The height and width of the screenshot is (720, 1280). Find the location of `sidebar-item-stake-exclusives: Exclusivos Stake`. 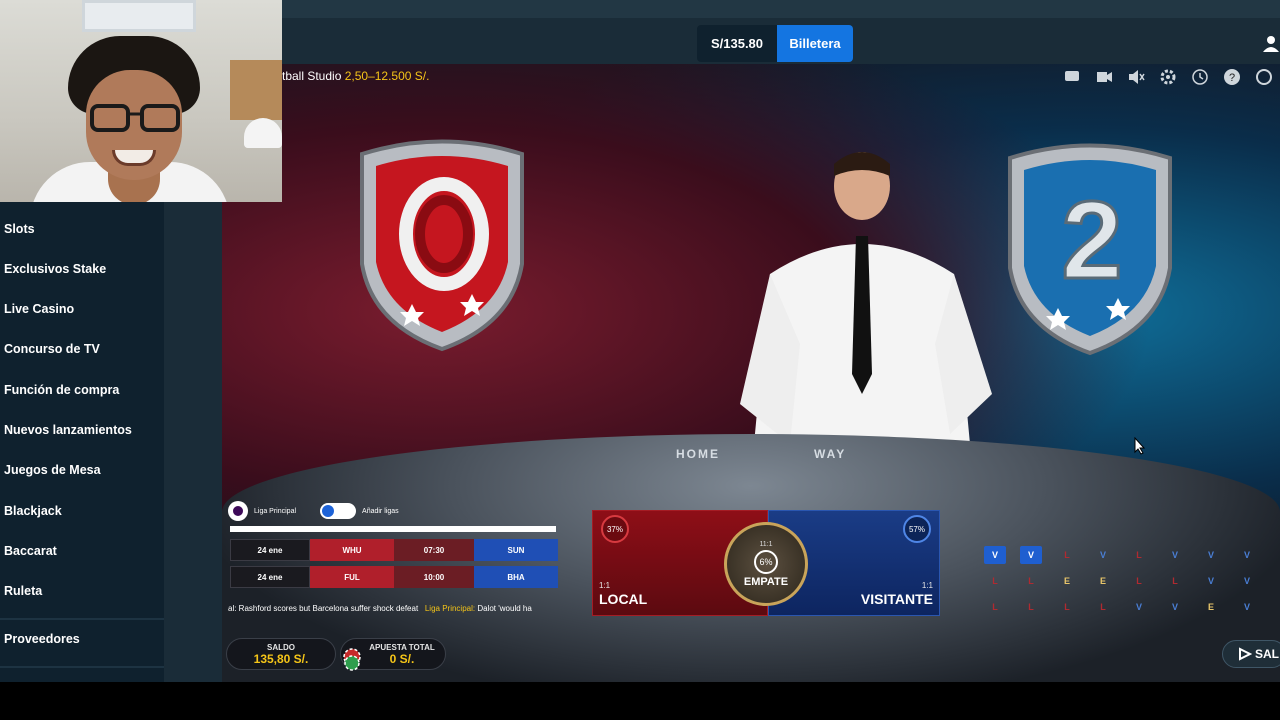

sidebar-item-stake-exclusives: Exclusivos Stake is located at coordinates (55, 272).